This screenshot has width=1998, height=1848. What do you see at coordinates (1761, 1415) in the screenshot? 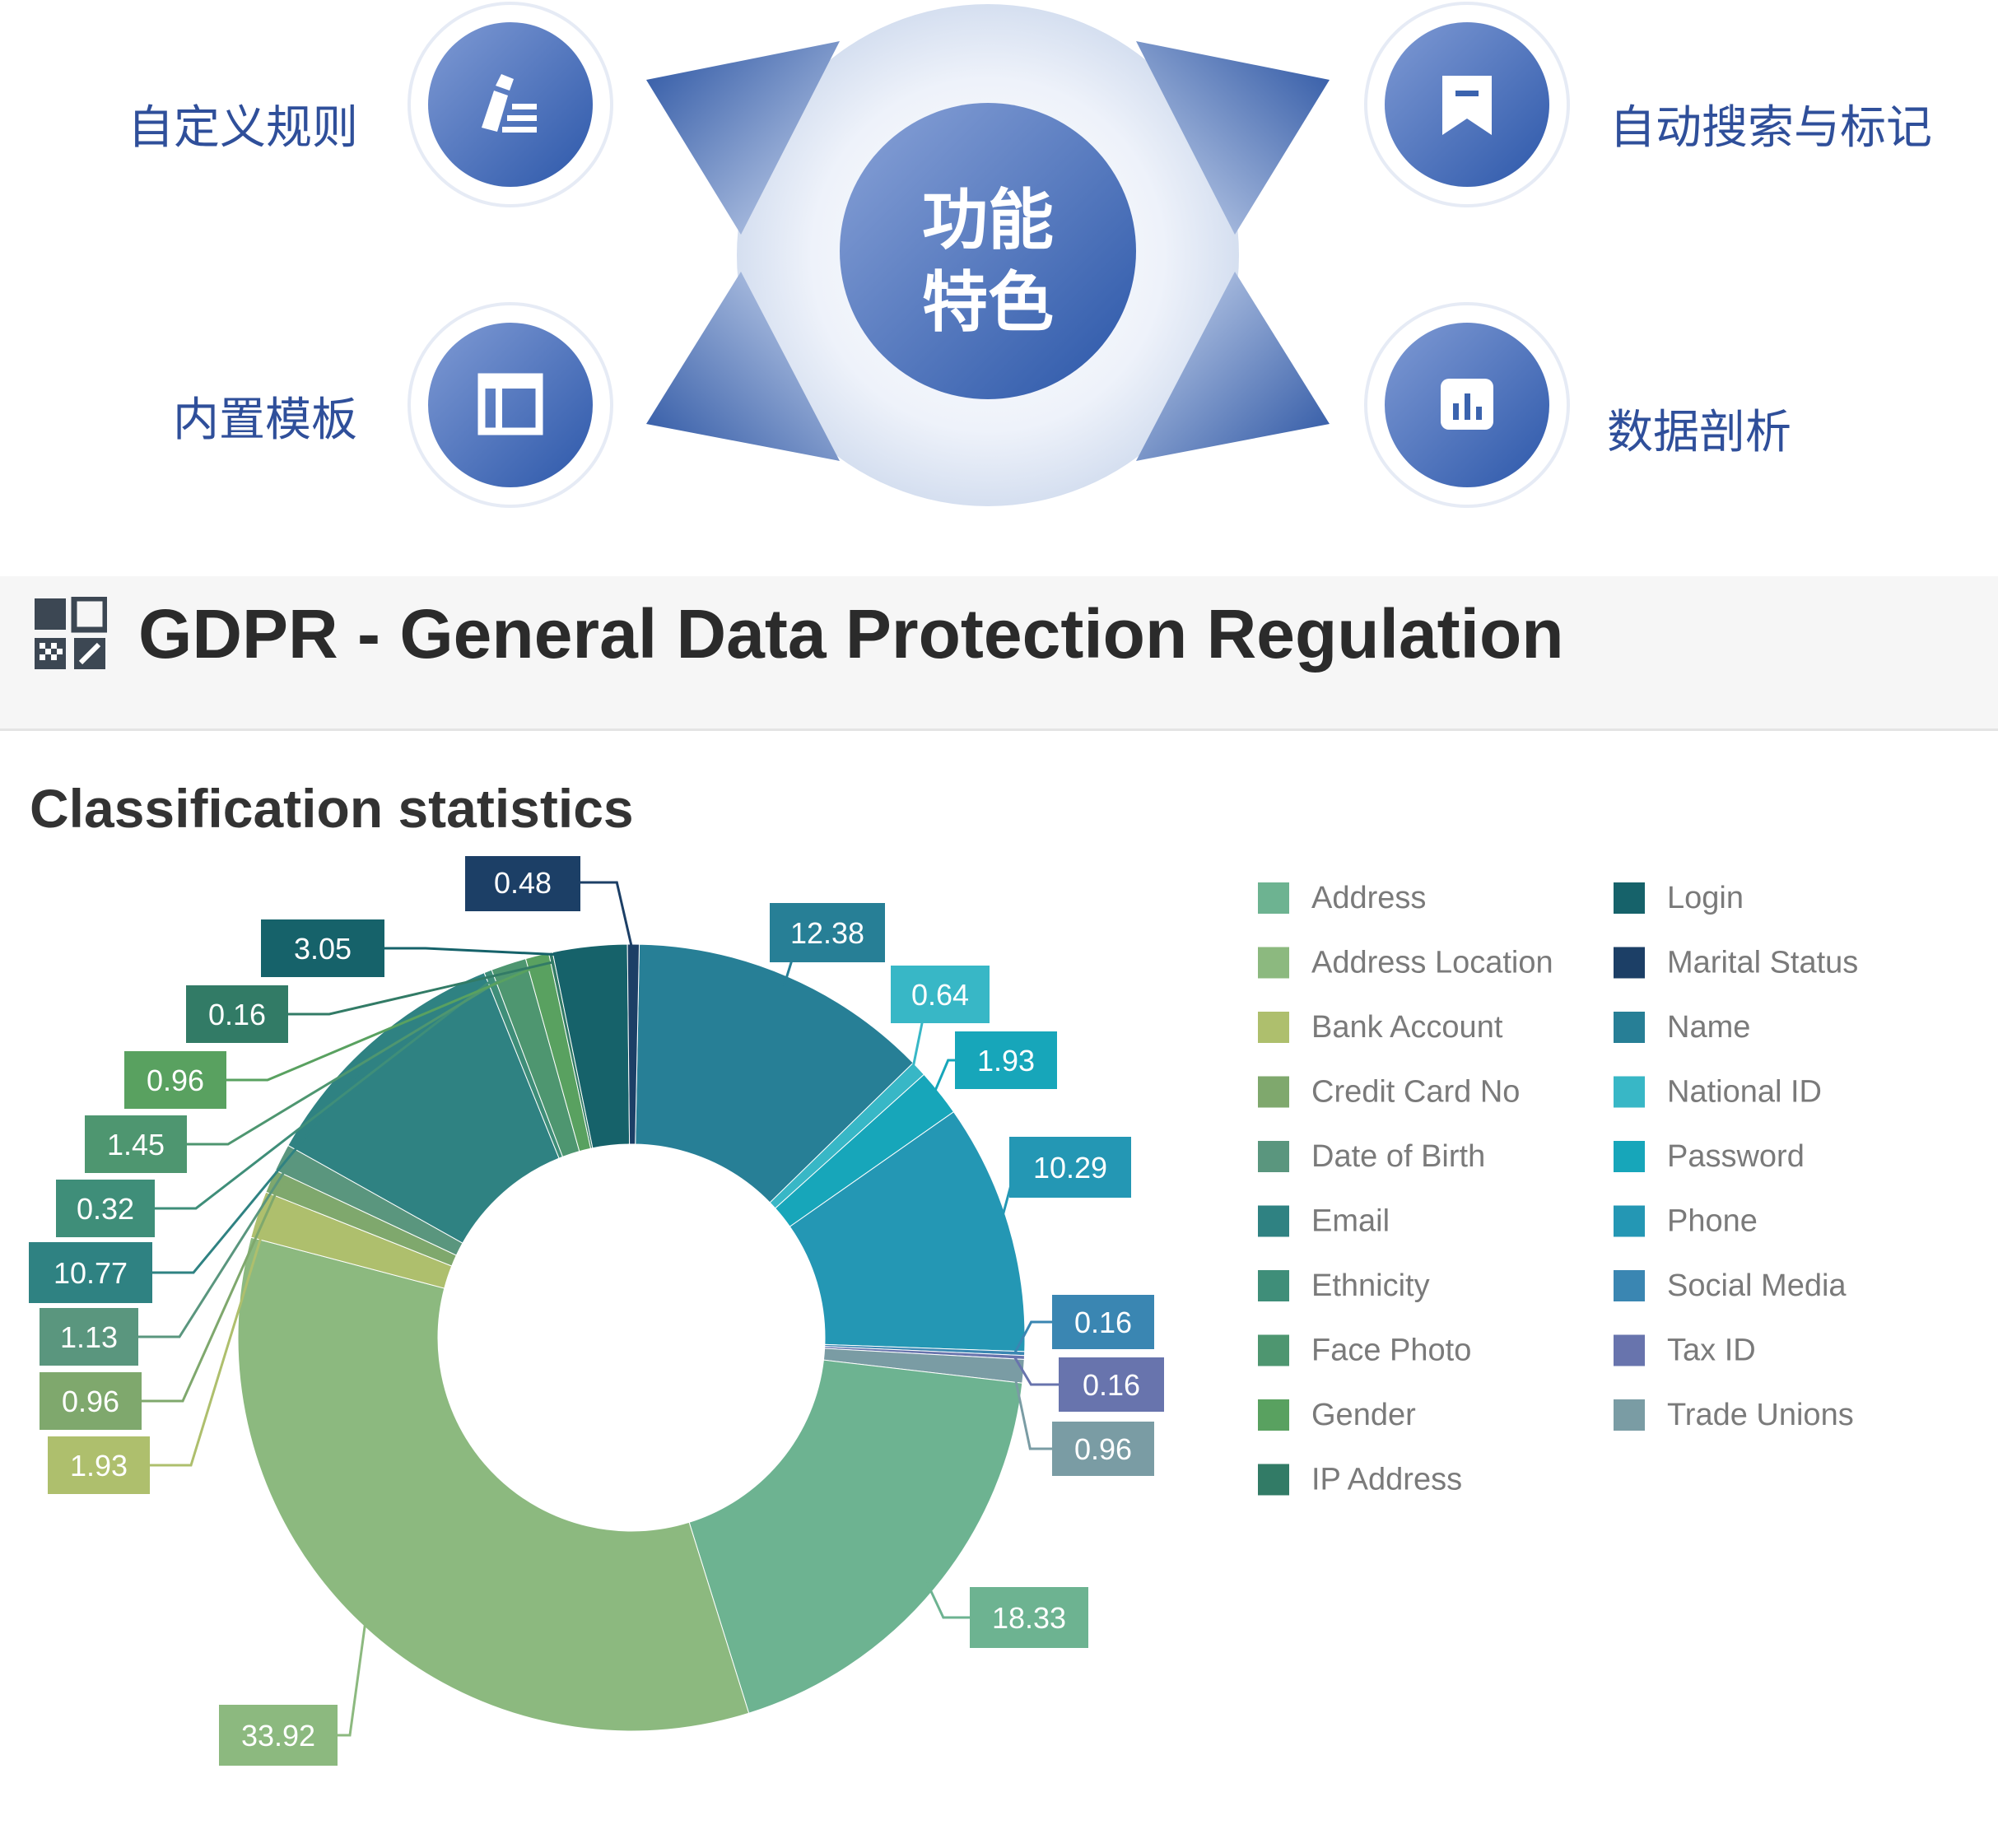
I see `legend-item-trade-unions: Trade Unions` at bounding box center [1761, 1415].